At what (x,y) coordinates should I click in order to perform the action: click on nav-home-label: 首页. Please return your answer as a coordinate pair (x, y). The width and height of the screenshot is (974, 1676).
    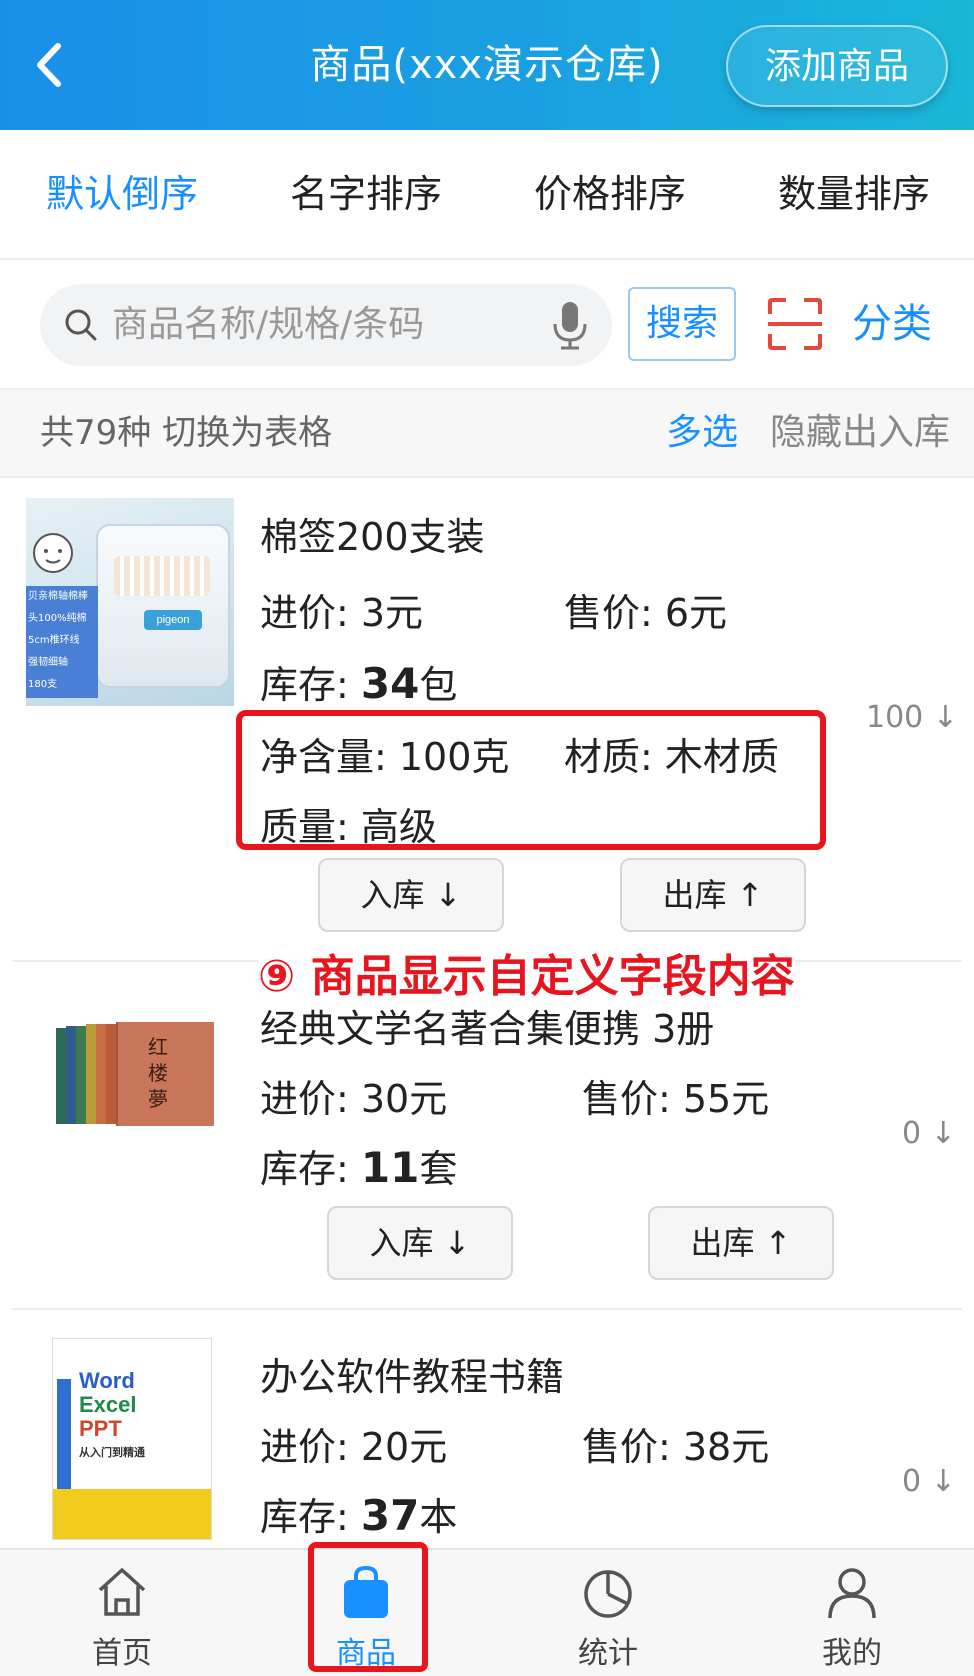
    Looking at the image, I should click on (122, 1653).